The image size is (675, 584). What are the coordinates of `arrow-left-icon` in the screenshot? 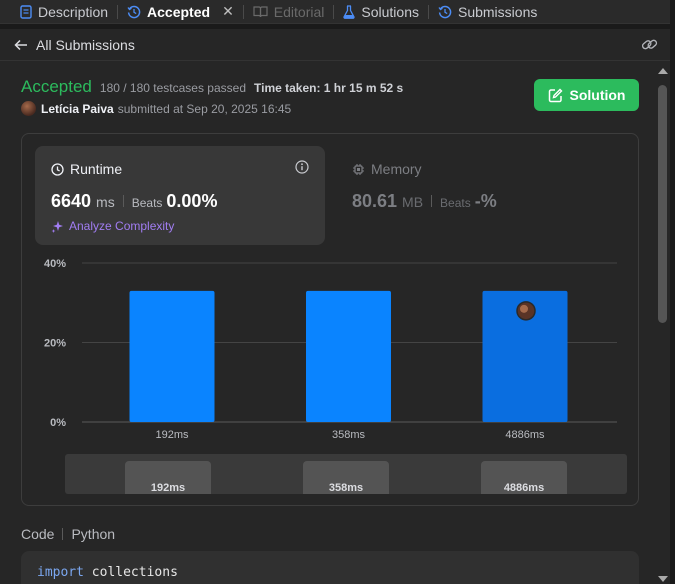 It's located at (20, 44).